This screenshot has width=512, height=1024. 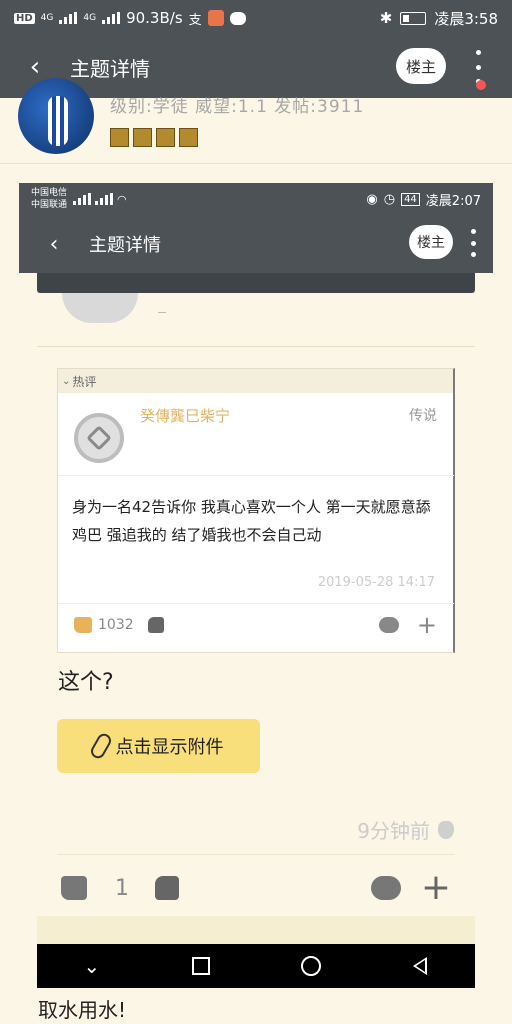 I want to click on embedded-title-bar: ‹ 主题详情 楼主, so click(x=256, y=244).